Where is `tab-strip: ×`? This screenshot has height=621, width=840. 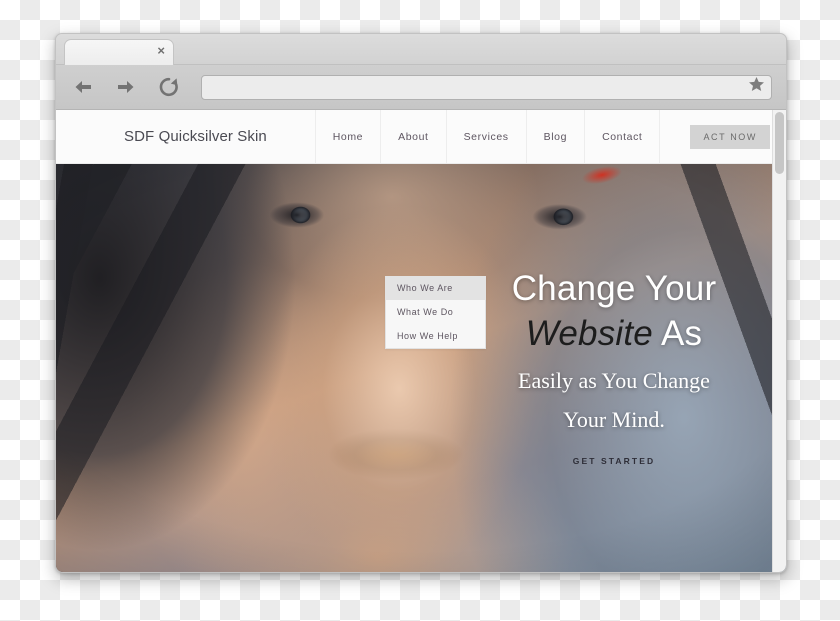 tab-strip: × is located at coordinates (421, 49).